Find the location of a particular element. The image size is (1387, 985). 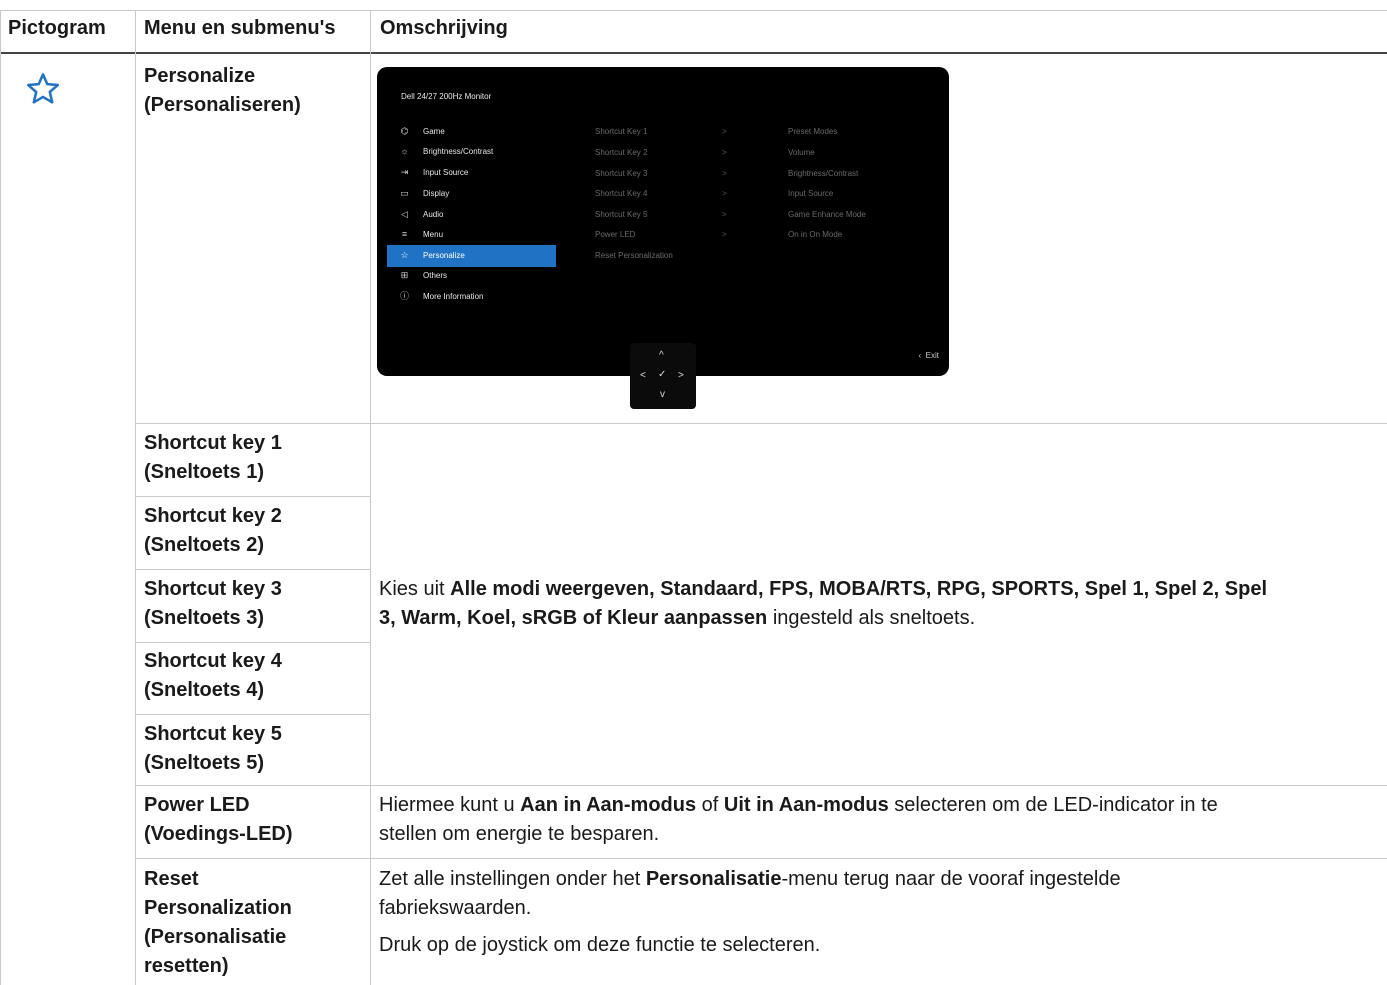

osd-value: Preset Modes is located at coordinates (813, 131).